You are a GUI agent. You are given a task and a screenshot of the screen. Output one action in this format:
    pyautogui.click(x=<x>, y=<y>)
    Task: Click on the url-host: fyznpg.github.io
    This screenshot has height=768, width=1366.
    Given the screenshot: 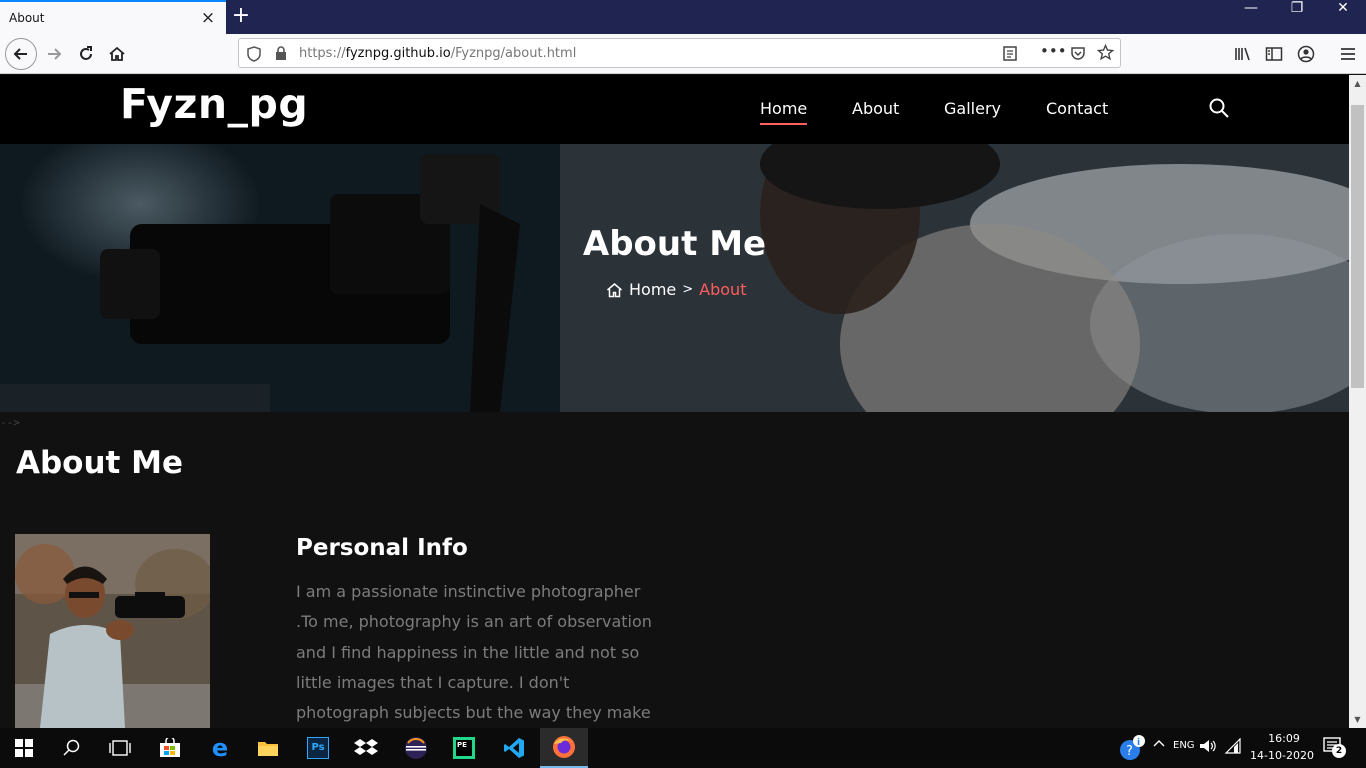 What is the action you would take?
    pyautogui.click(x=398, y=53)
    